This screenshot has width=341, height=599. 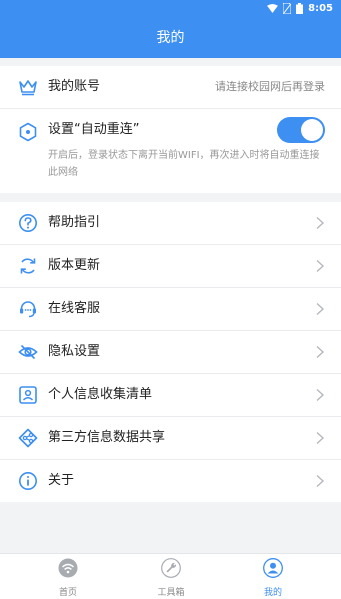 What do you see at coordinates (170, 87) in the screenshot?
I see `account-row: 我的账号 请连接校园网后再登录` at bounding box center [170, 87].